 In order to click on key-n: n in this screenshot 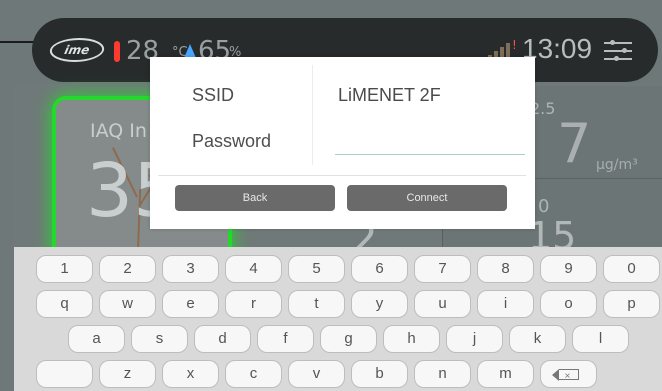, I will do `click(442, 374)`.